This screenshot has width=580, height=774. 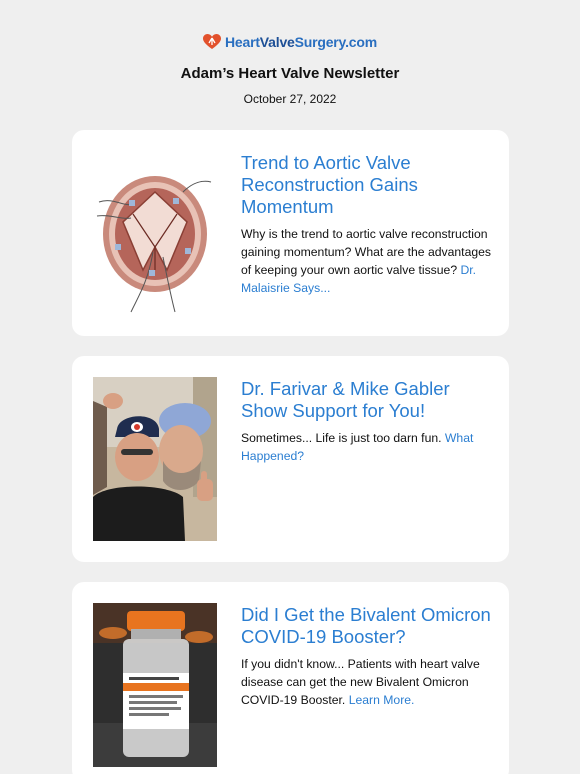 I want to click on article-image-aortic-valve, so click(x=155, y=234).